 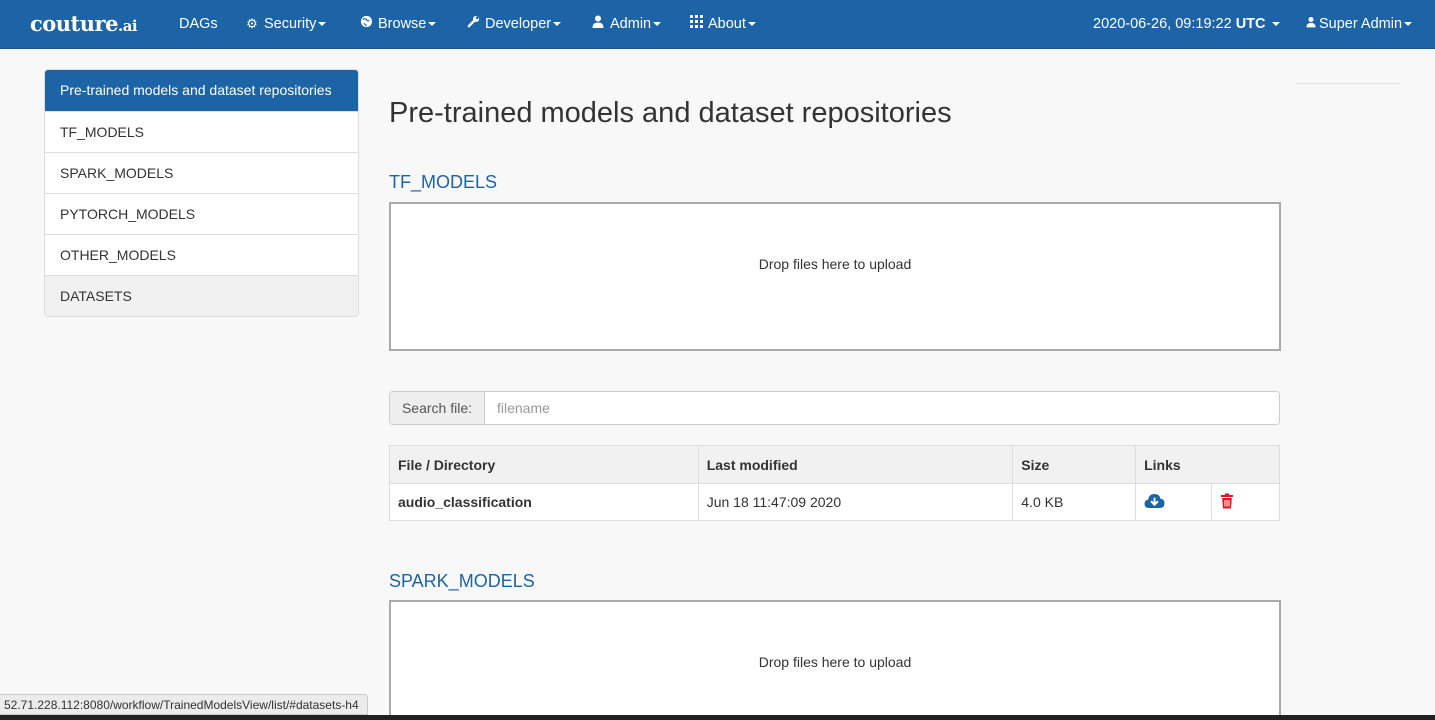 What do you see at coordinates (443, 182) in the screenshot?
I see `section-heading-tf-models: TF_MODELS` at bounding box center [443, 182].